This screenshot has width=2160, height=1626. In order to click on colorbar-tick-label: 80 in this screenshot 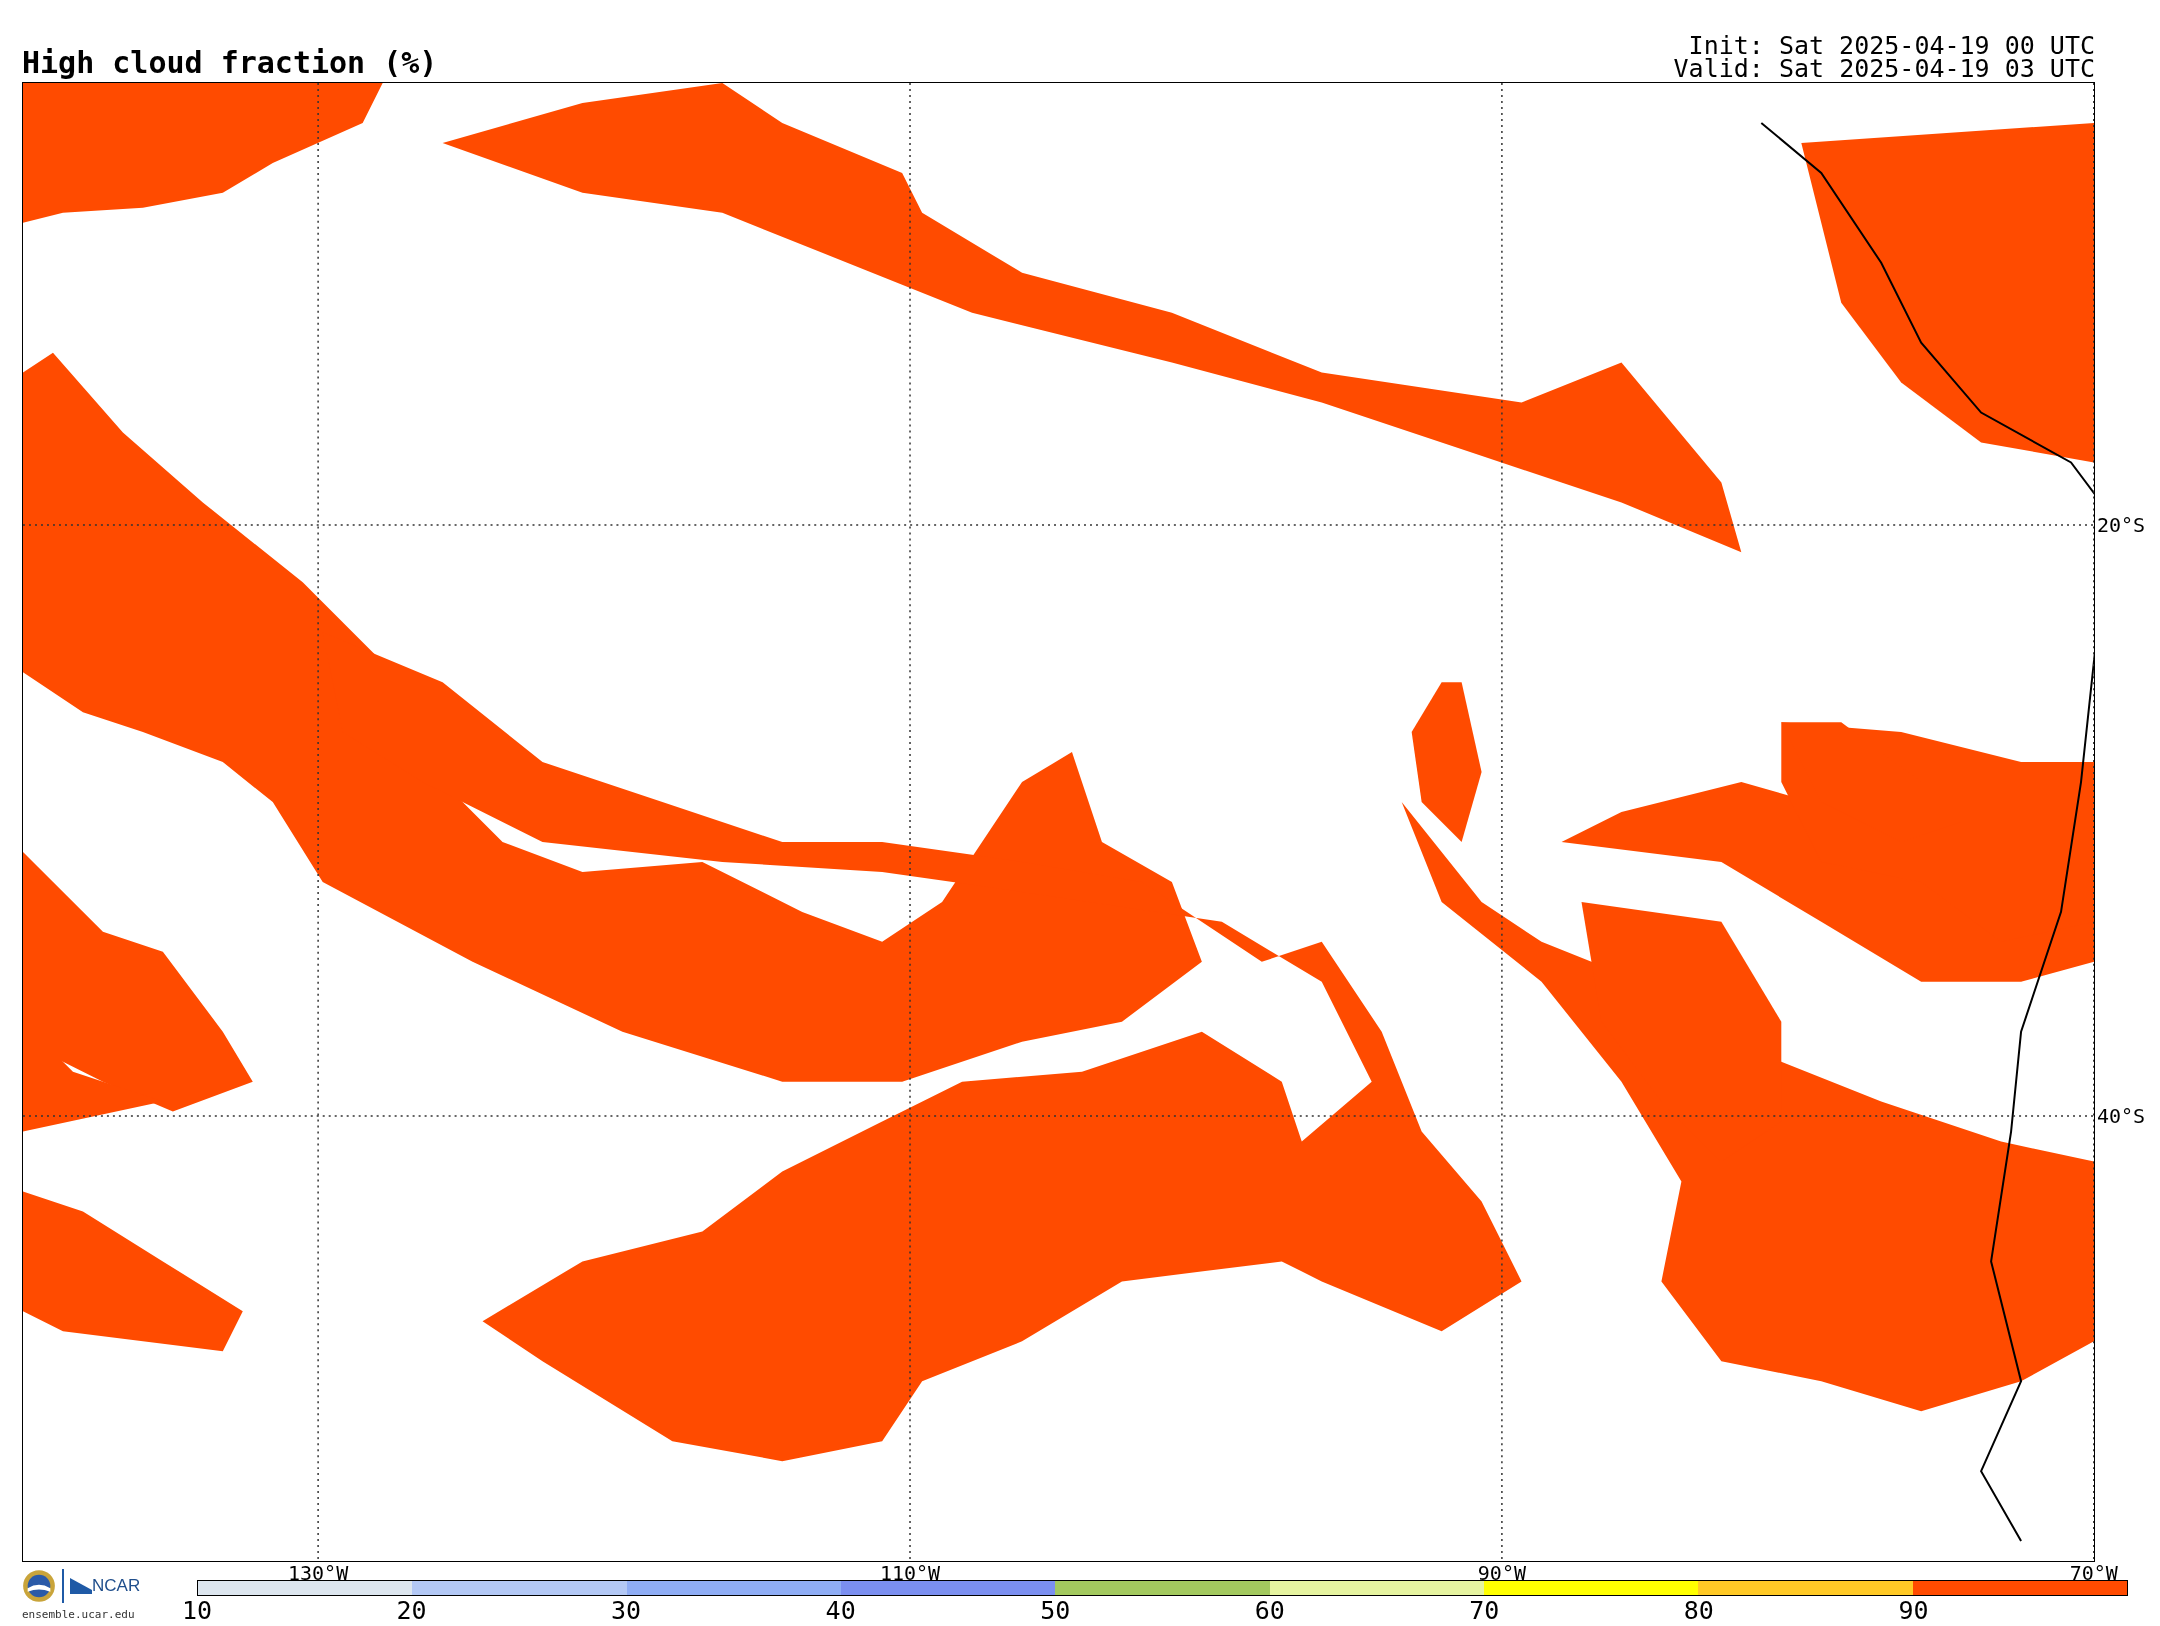, I will do `click(1698, 1610)`.